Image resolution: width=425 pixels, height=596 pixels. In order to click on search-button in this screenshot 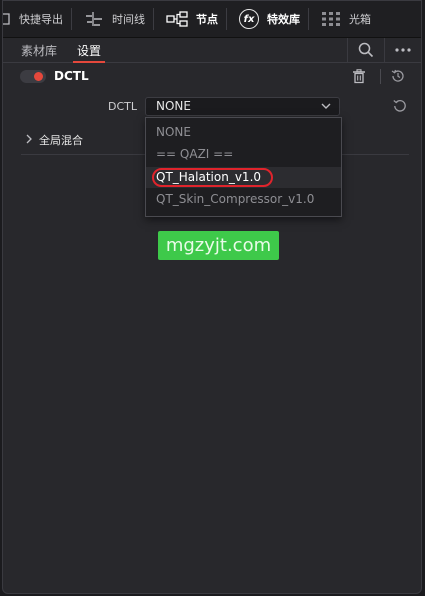, I will do `click(365, 50)`.